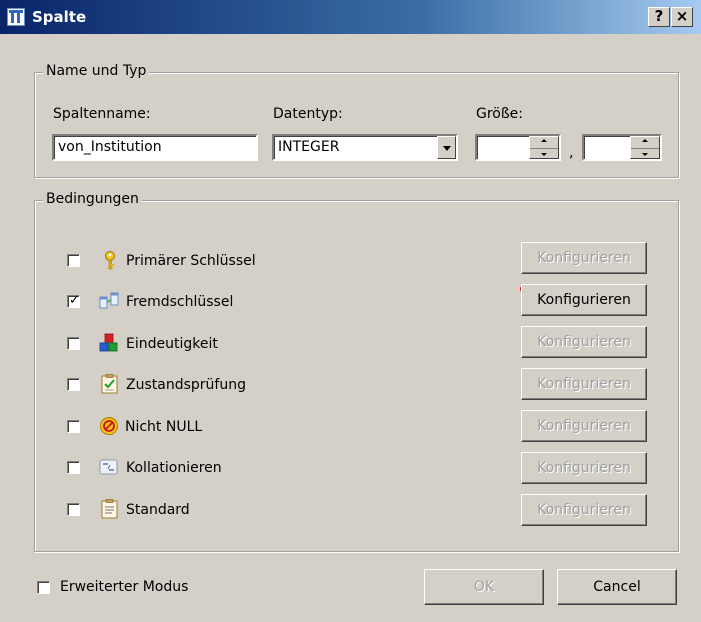  I want to click on check-constraint-checkbox, so click(73, 384).